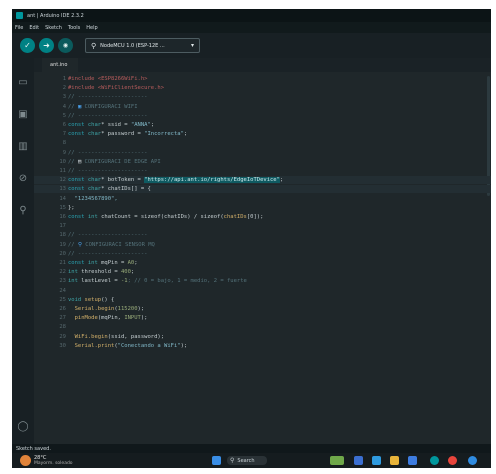 The image size is (496, 474). What do you see at coordinates (62, 309) in the screenshot?
I see `line-number: 26` at bounding box center [62, 309].